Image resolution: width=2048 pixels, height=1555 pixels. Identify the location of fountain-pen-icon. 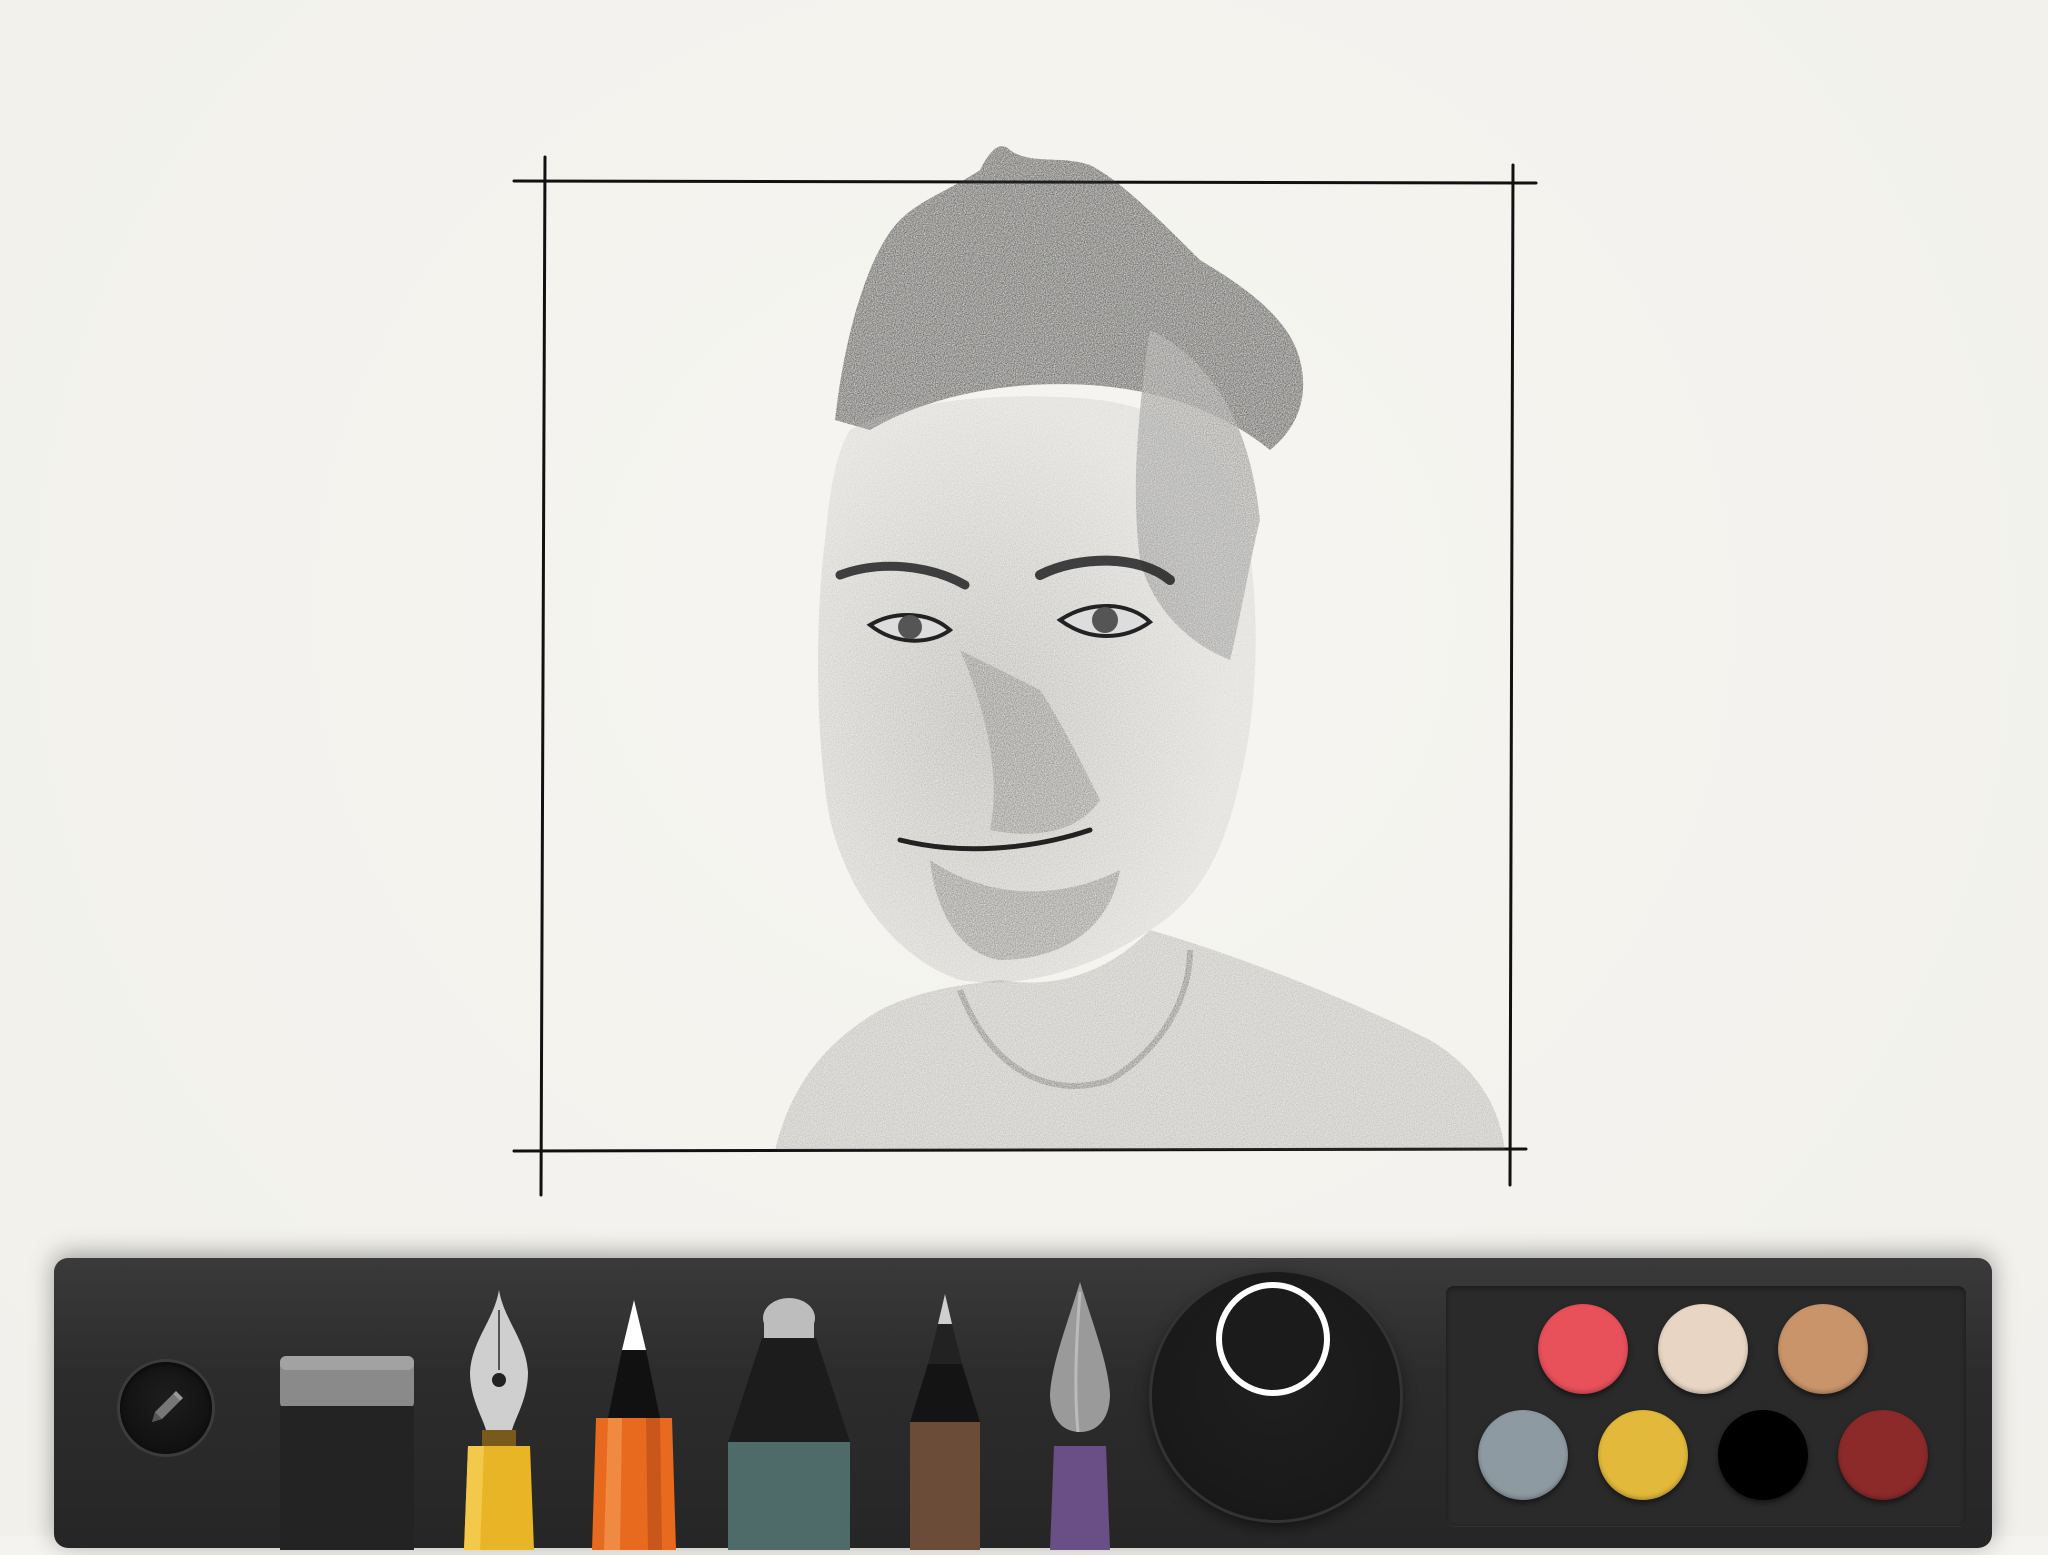
(499, 1420).